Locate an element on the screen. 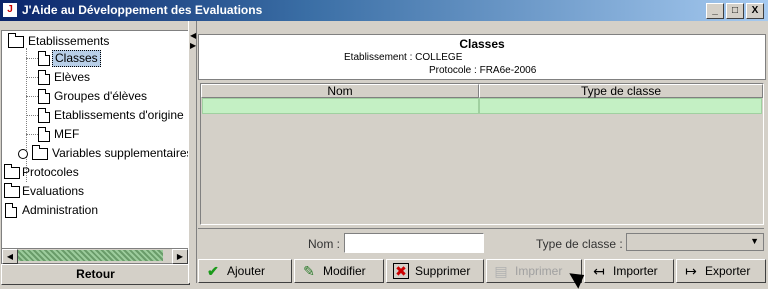 The width and height of the screenshot is (768, 289). expand-right-icon: ▶ is located at coordinates (193, 45).